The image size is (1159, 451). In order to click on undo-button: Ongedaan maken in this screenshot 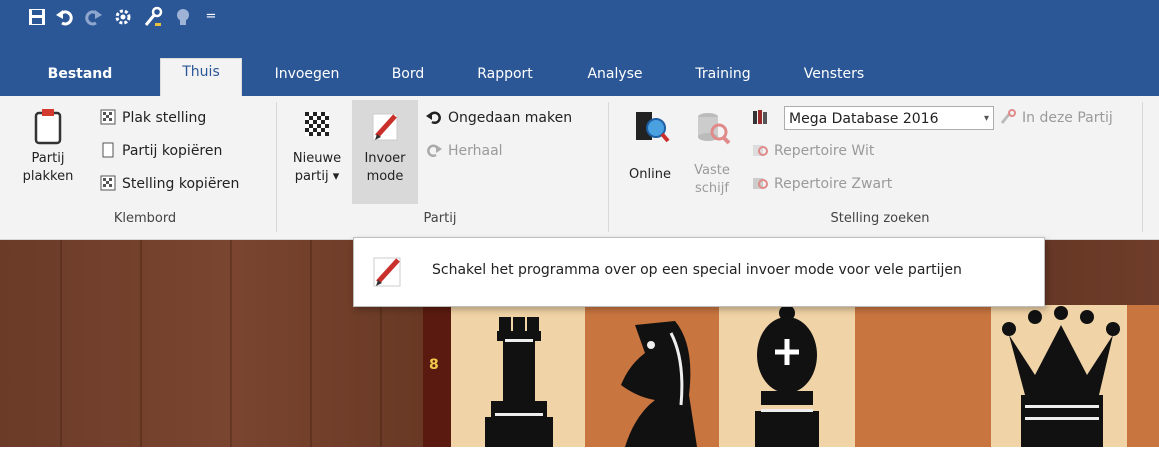, I will do `click(499, 118)`.